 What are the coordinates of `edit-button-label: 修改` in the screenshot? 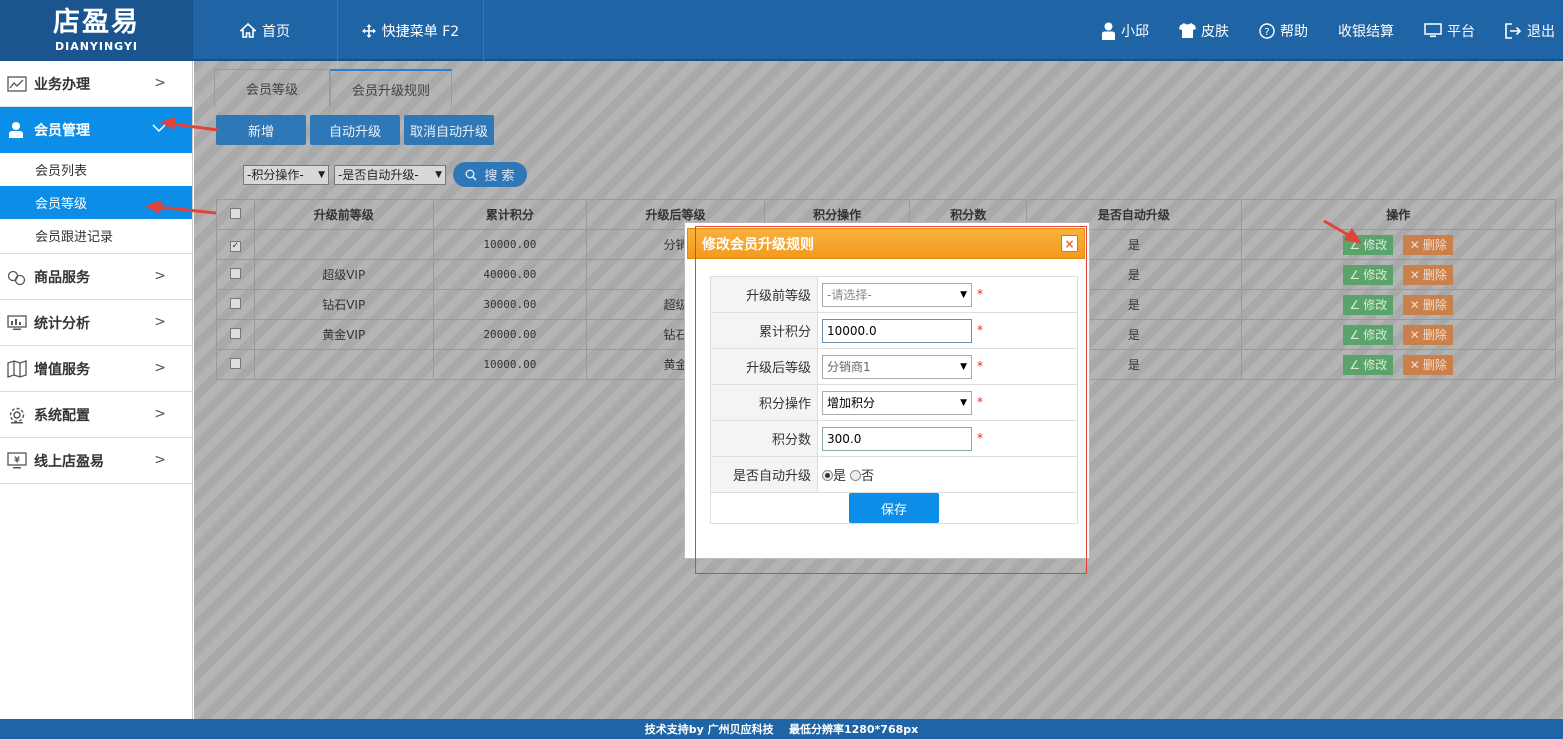 It's located at (1375, 275).